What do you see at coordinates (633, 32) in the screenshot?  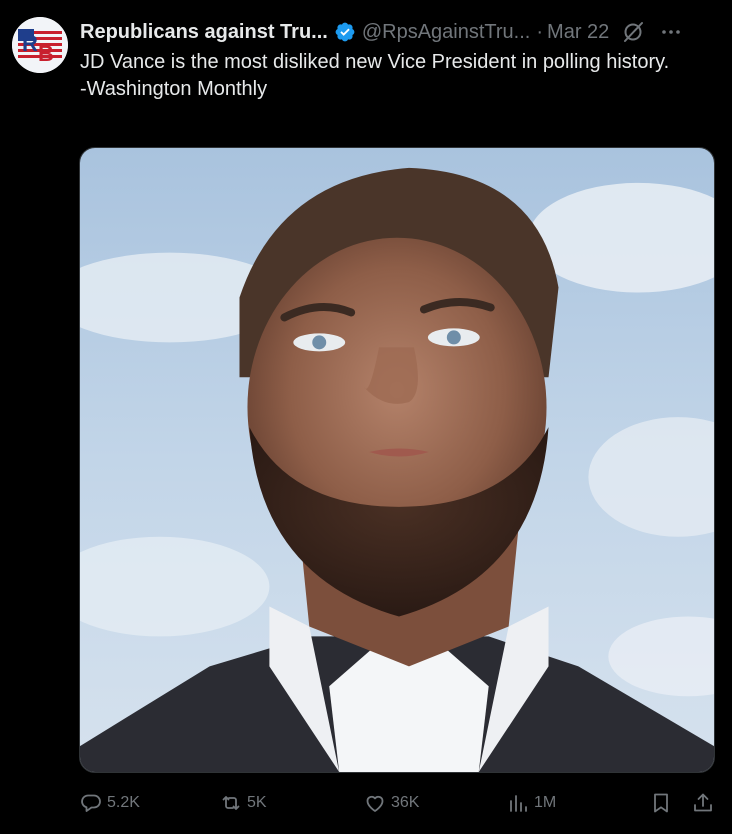 I see `grok-icon` at bounding box center [633, 32].